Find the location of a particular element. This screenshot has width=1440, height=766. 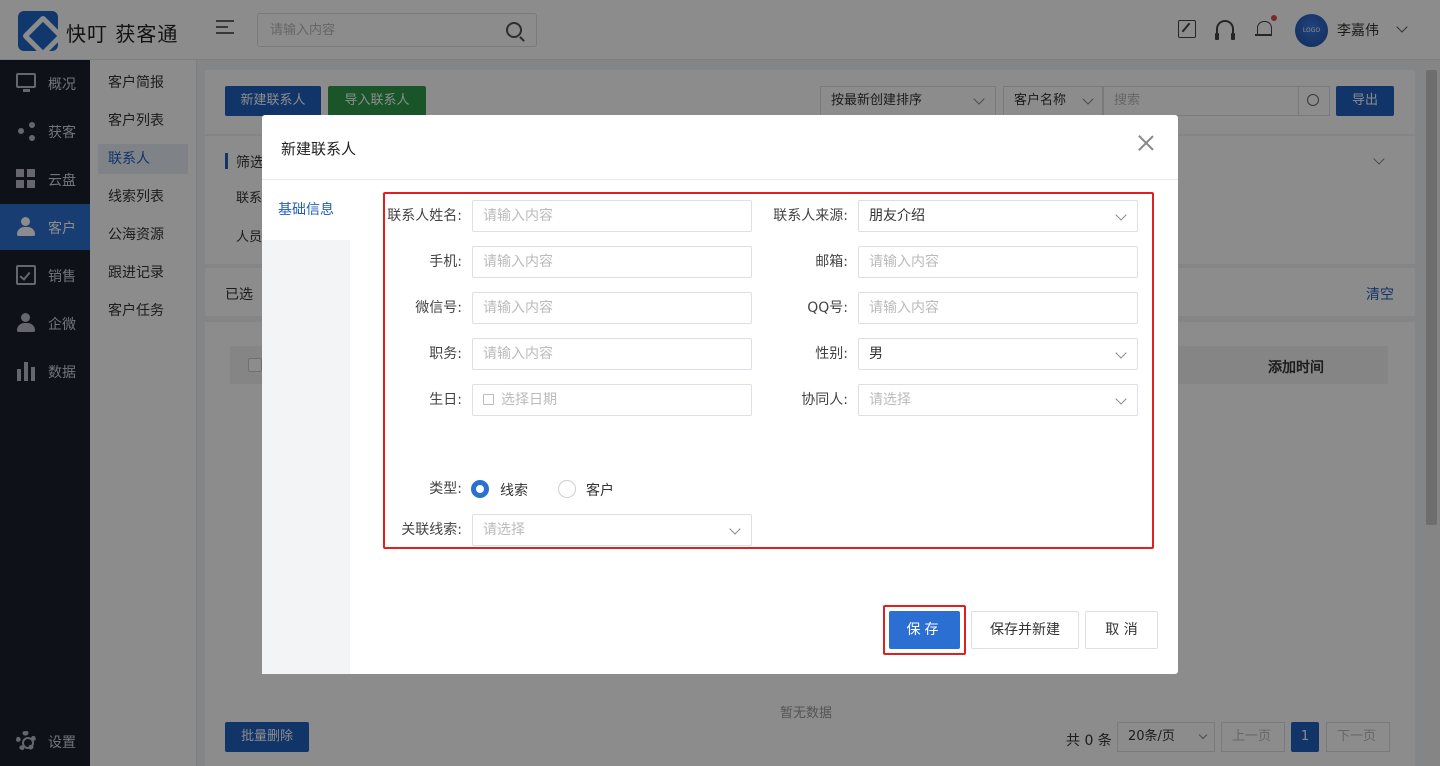

email-input: 请输入内容 is located at coordinates (998, 262).